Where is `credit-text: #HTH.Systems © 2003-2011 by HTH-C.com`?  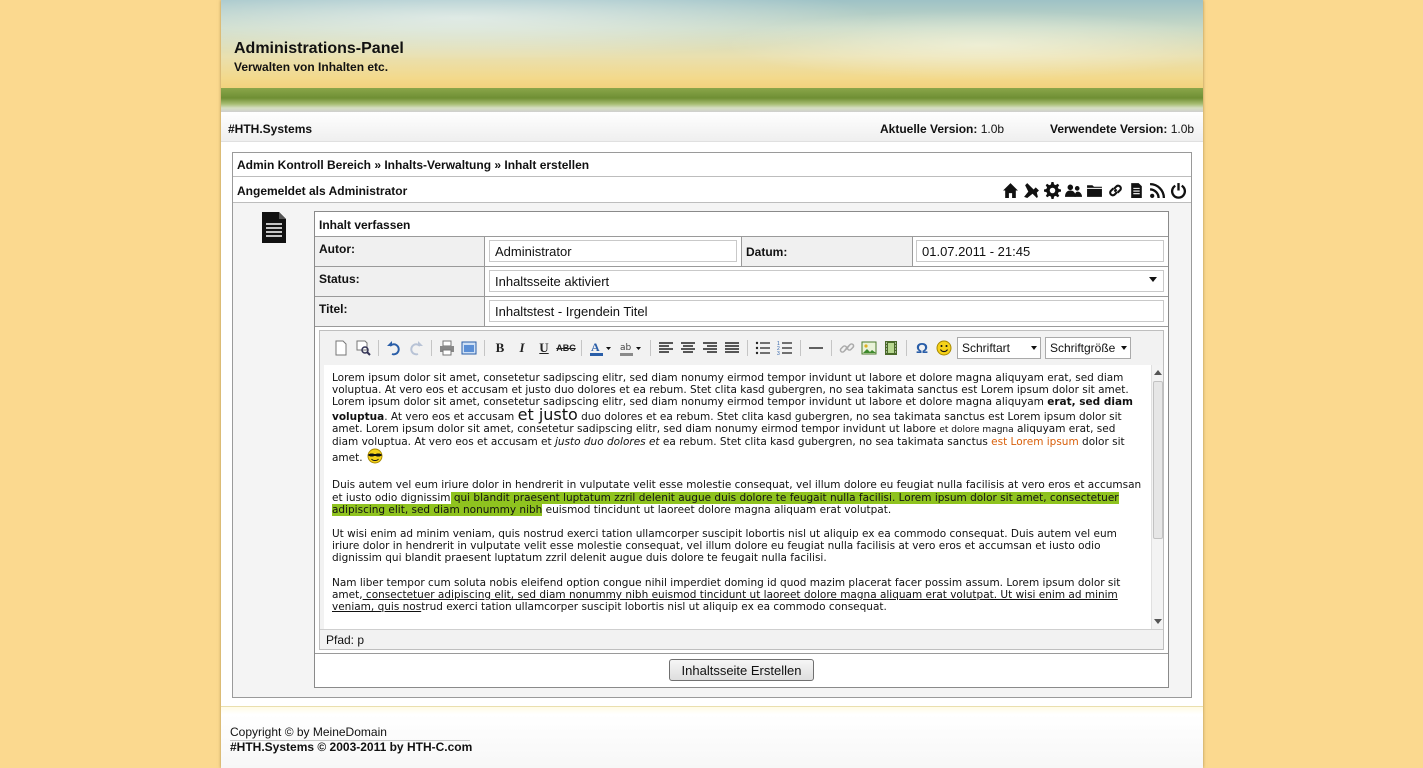
credit-text: #HTH.Systems © 2003-2011 by HTH-C.com is located at coordinates (351, 747).